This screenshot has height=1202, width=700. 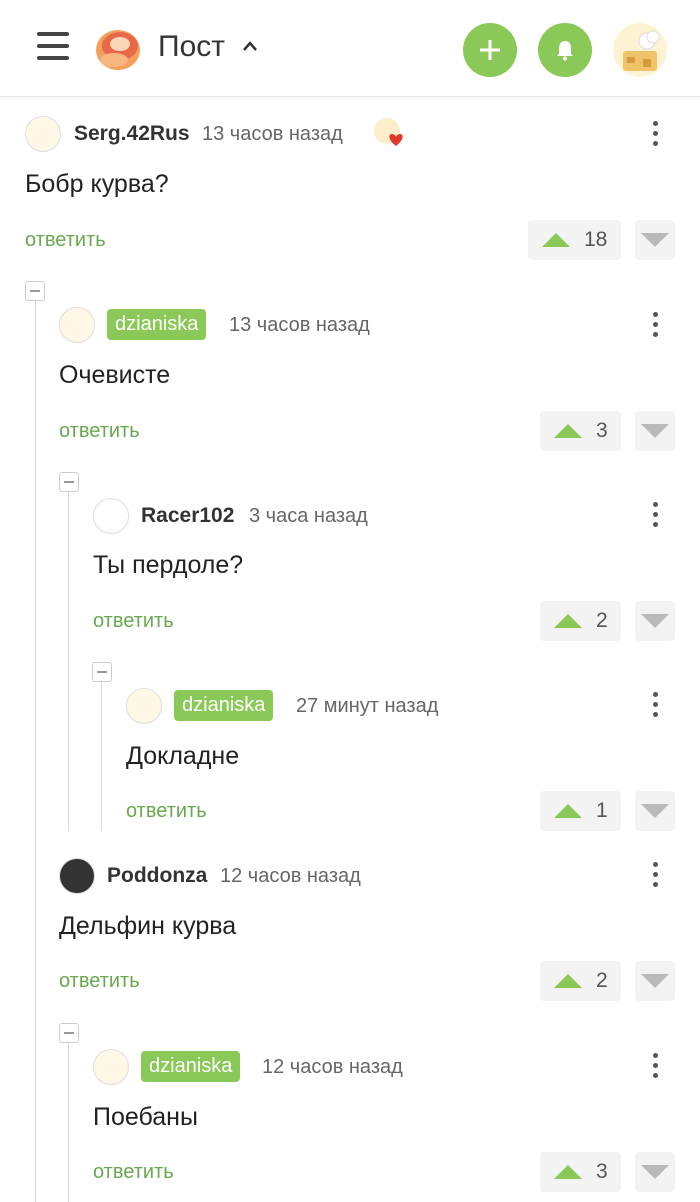 What do you see at coordinates (596, 239) in the screenshot?
I see `rating-count: 18` at bounding box center [596, 239].